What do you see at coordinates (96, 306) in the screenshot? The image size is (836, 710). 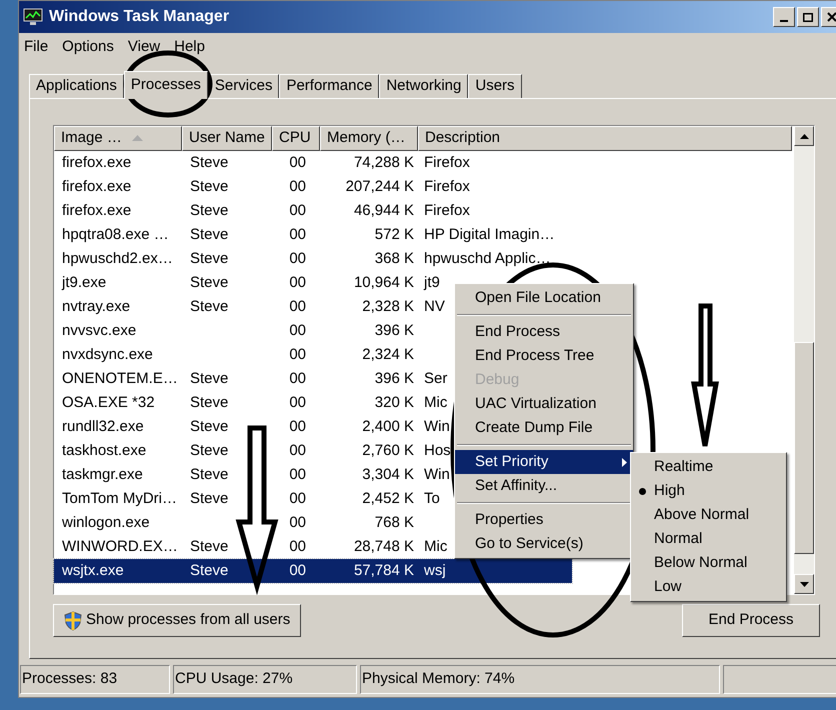 I see `table-cell-text: nvtray.exe` at bounding box center [96, 306].